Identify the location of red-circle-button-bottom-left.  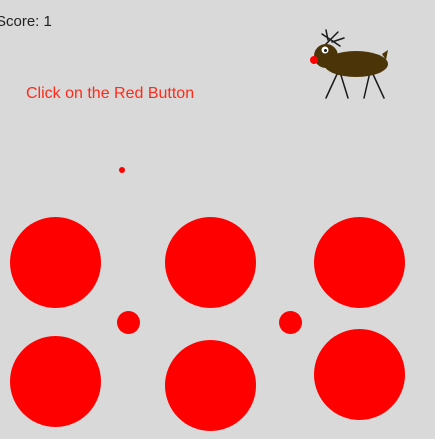
(55, 381).